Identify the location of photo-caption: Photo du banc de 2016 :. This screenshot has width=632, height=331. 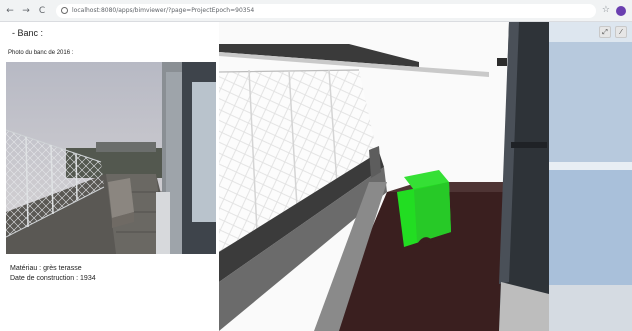
(41, 53).